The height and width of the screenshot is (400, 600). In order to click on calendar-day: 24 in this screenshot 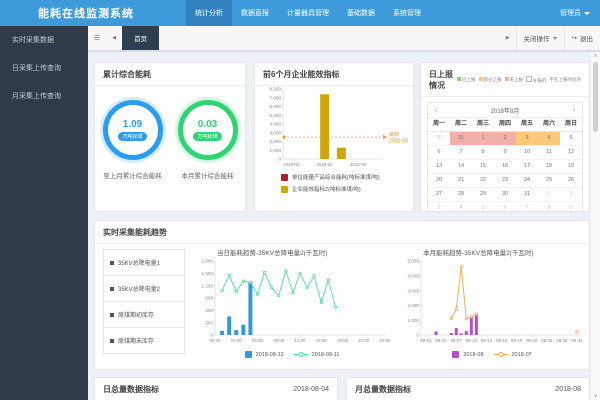, I will do `click(527, 181)`.